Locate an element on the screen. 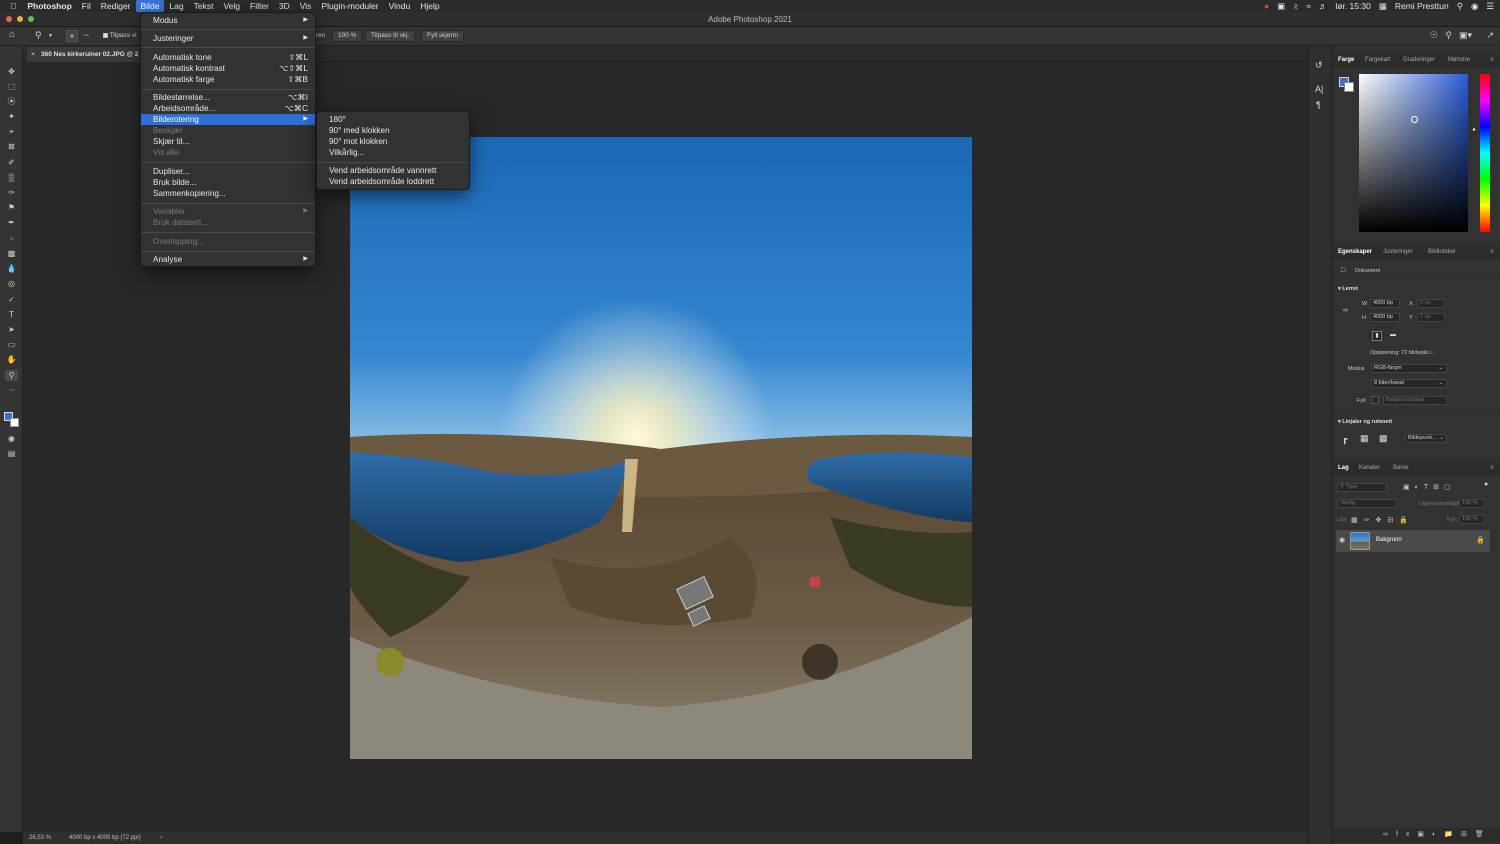  tab-fargekart: Fargekart is located at coordinates (1378, 60).